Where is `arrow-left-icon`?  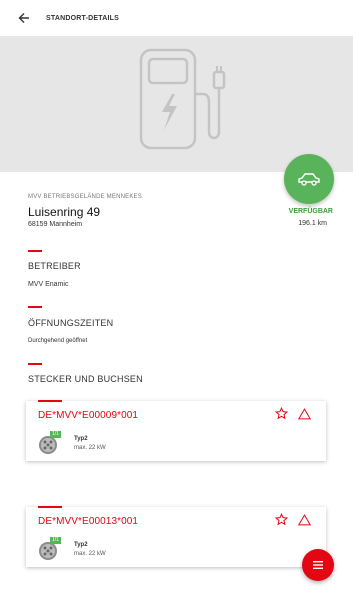
arrow-left-icon is located at coordinates (23, 18).